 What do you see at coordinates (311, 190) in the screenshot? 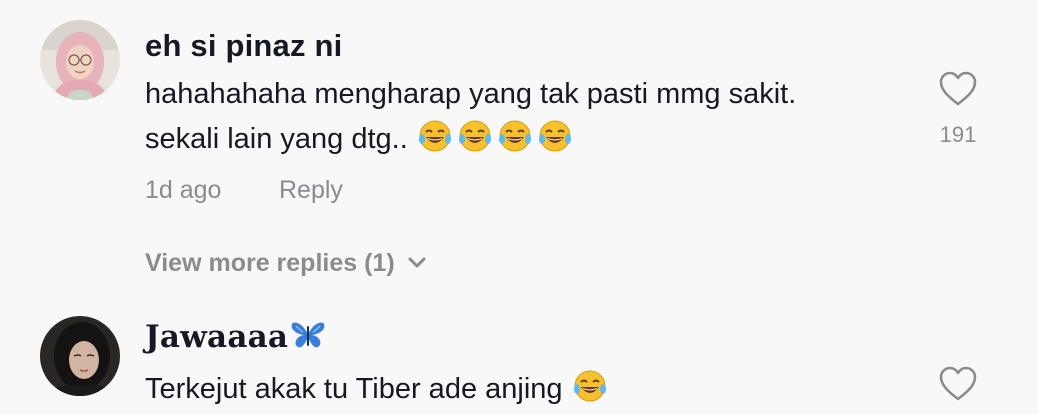
I see `reply-button: Reply` at bounding box center [311, 190].